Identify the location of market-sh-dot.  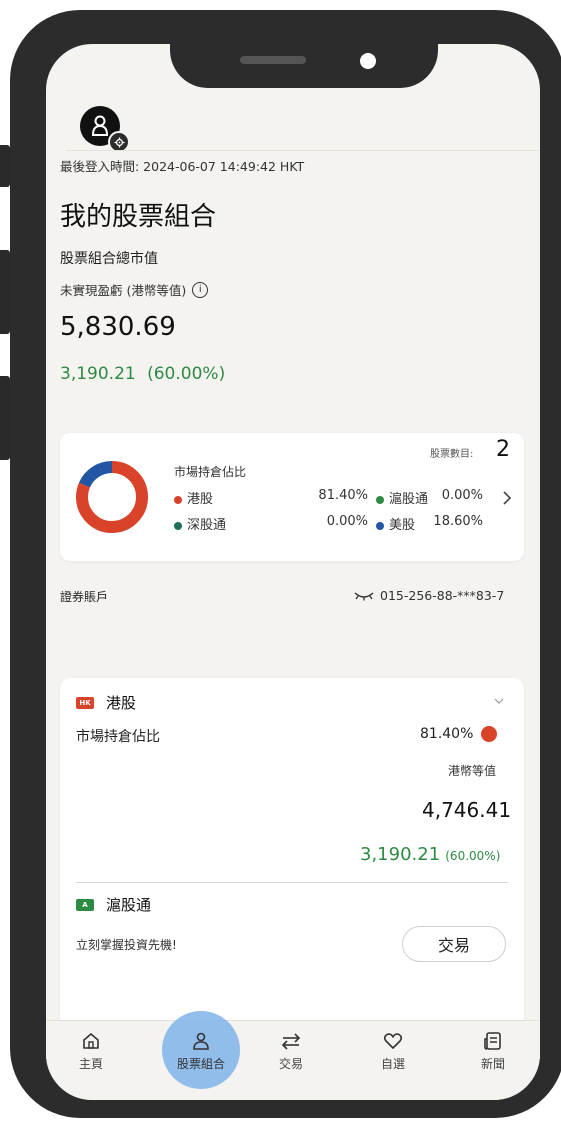
(380, 499).